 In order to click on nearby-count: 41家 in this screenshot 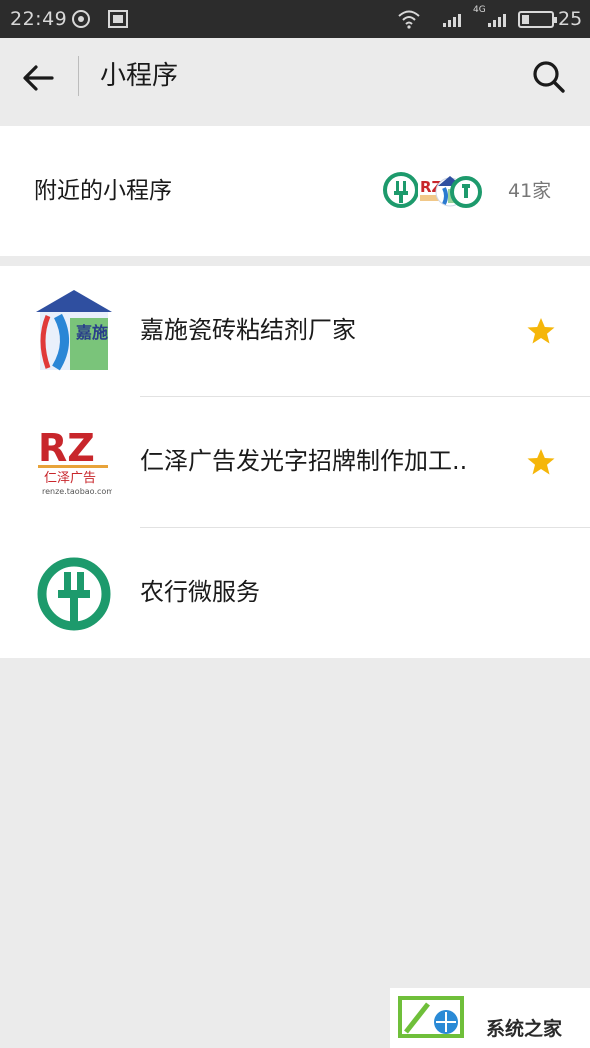, I will do `click(530, 191)`.